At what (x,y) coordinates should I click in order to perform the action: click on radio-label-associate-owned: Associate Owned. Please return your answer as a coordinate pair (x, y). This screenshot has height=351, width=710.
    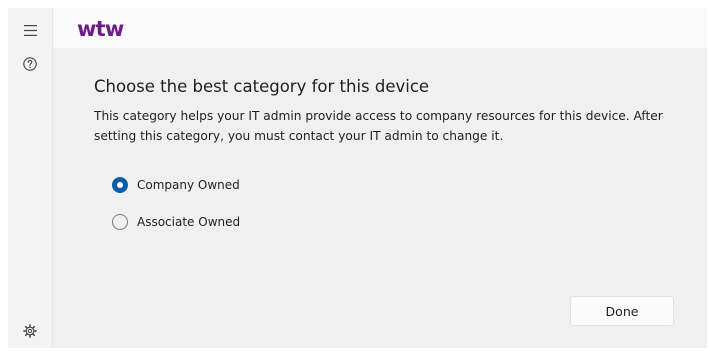
    Looking at the image, I should click on (189, 222).